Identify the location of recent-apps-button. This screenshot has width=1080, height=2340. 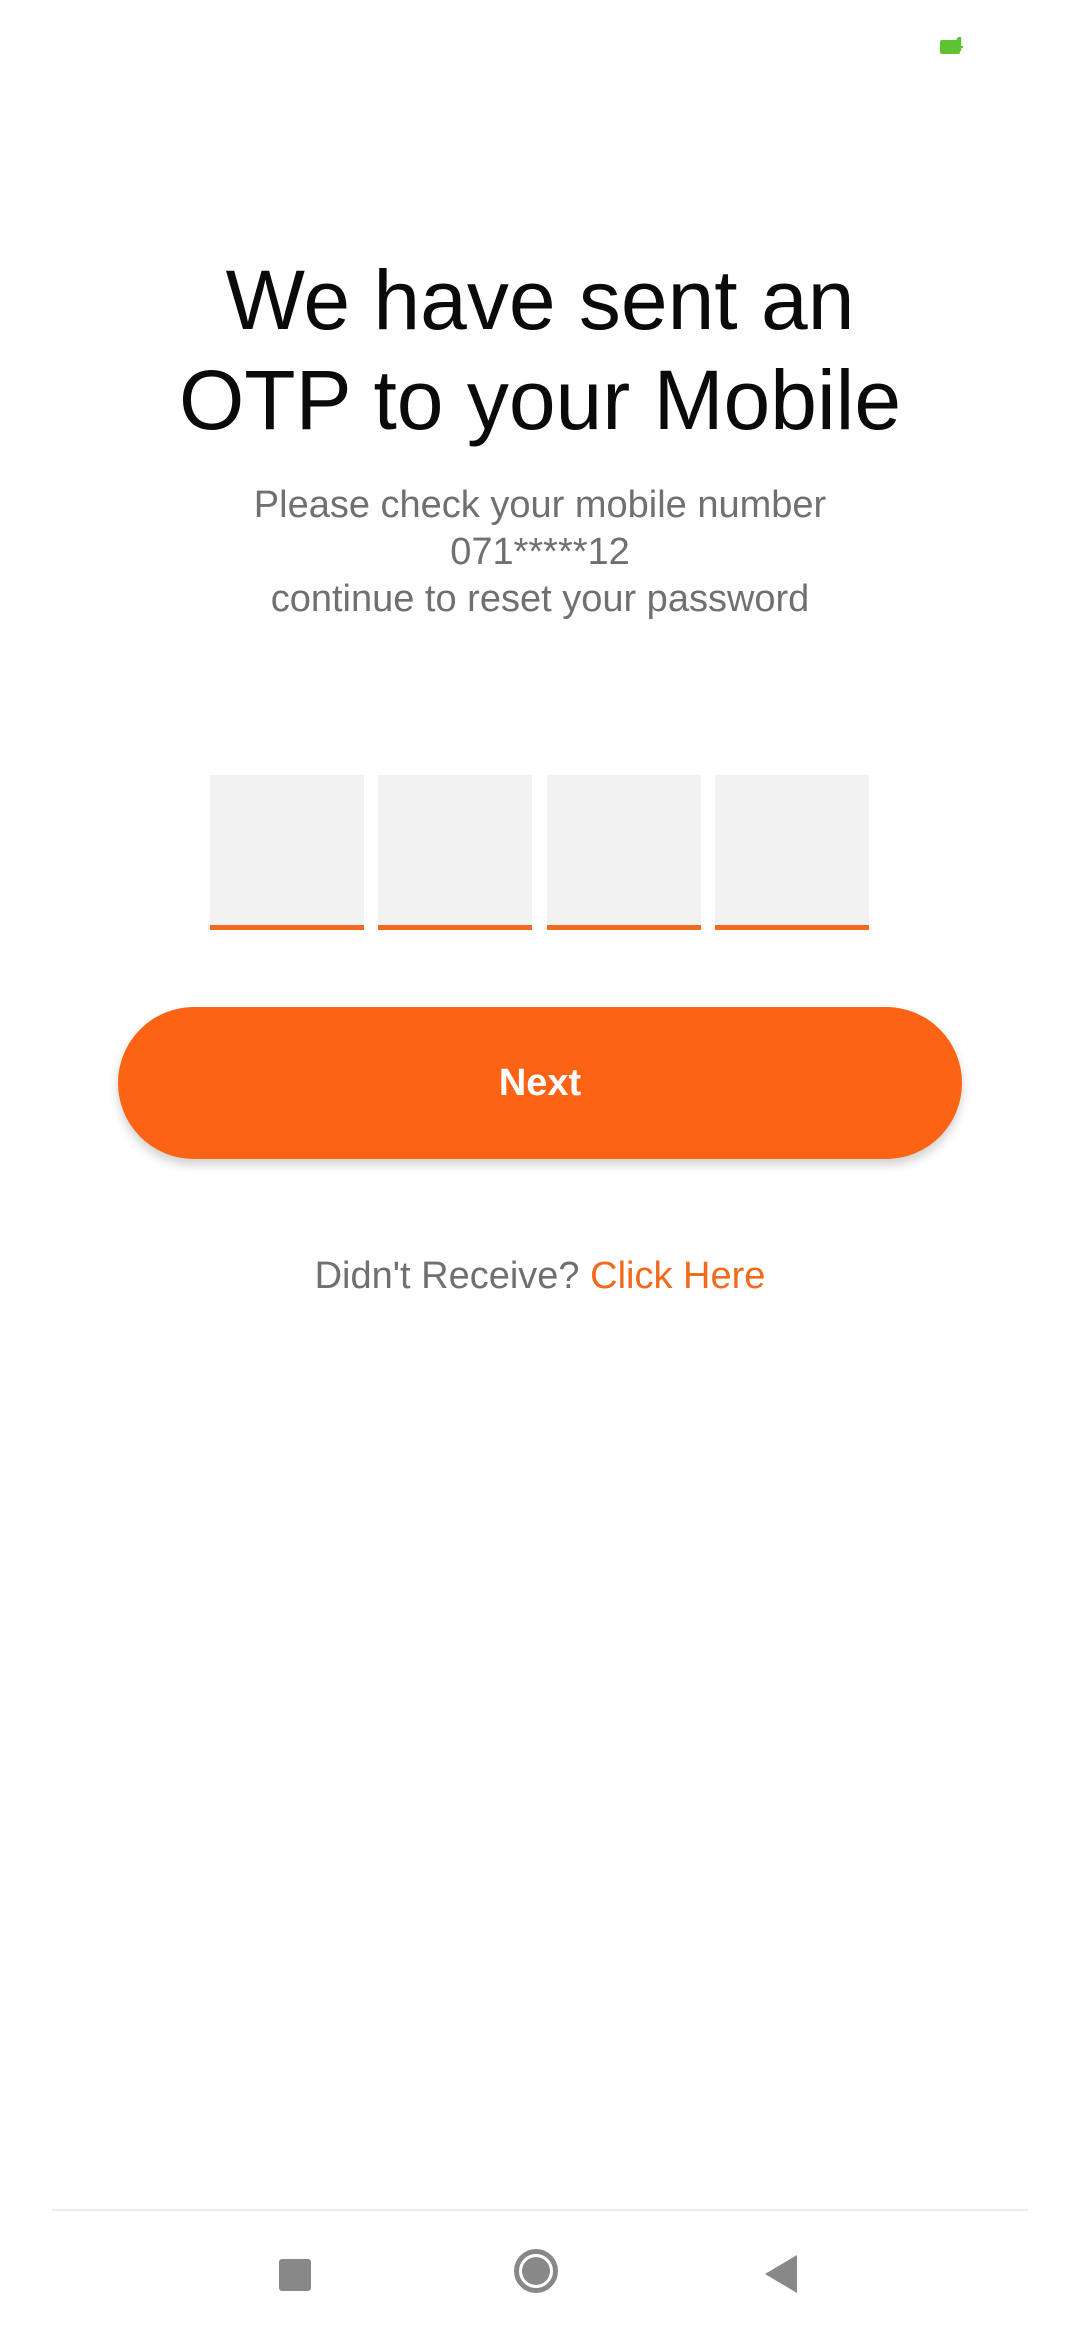
(296, 2275).